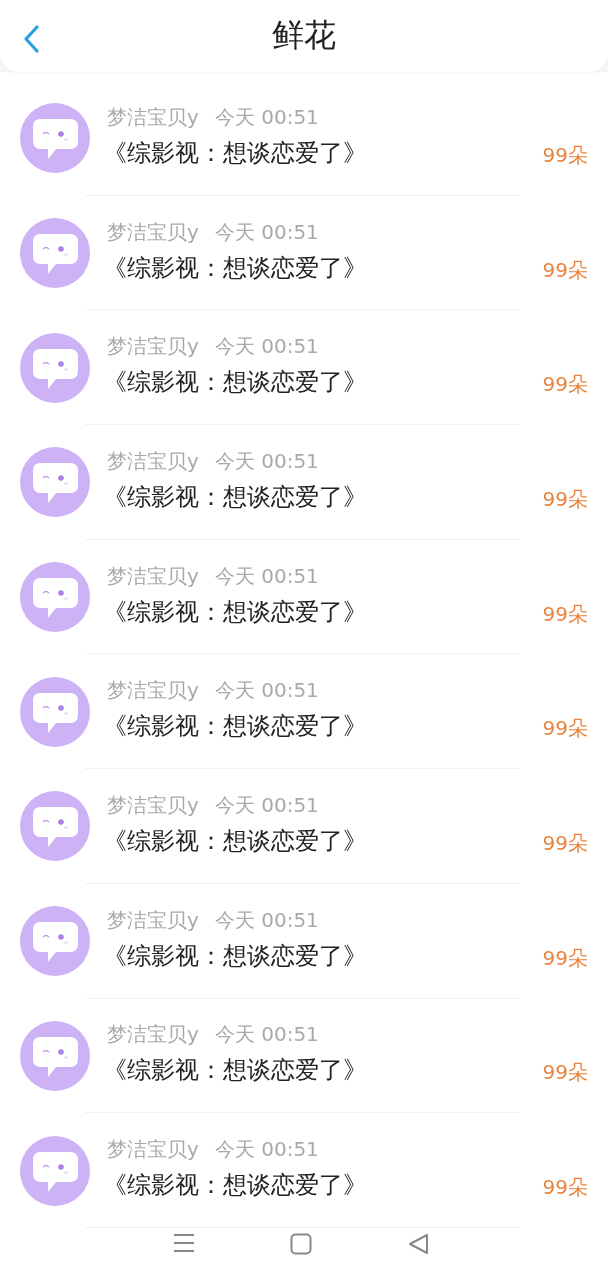  What do you see at coordinates (419, 1243) in the screenshot?
I see `back-icon` at bounding box center [419, 1243].